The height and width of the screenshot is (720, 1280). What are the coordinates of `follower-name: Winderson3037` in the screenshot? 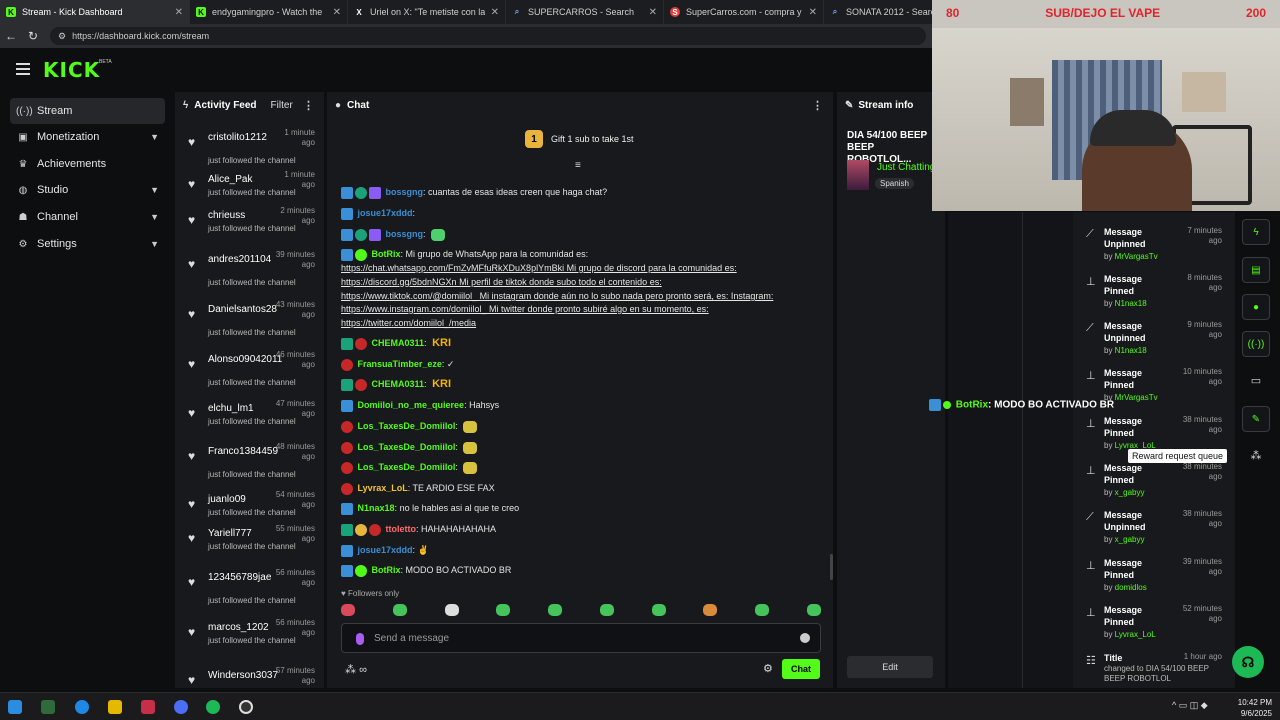 It's located at (243, 675).